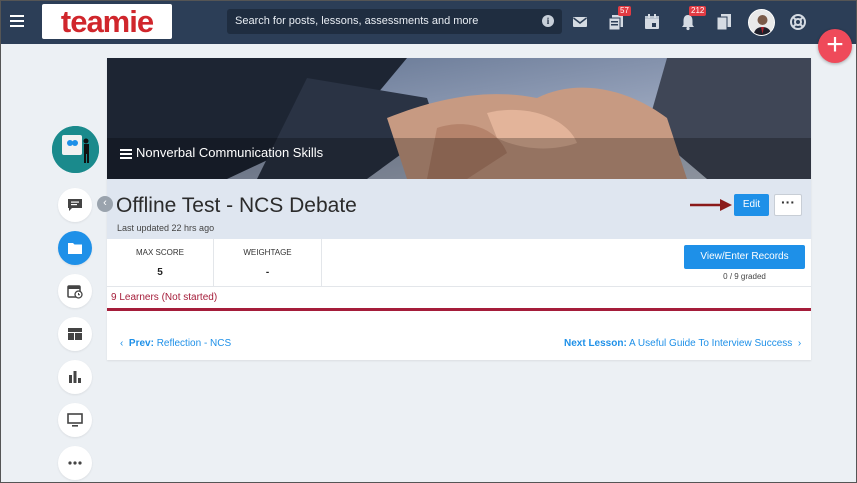  I want to click on prev-lesson-link: ‹ Prev: Reflection - NCS, so click(175, 343).